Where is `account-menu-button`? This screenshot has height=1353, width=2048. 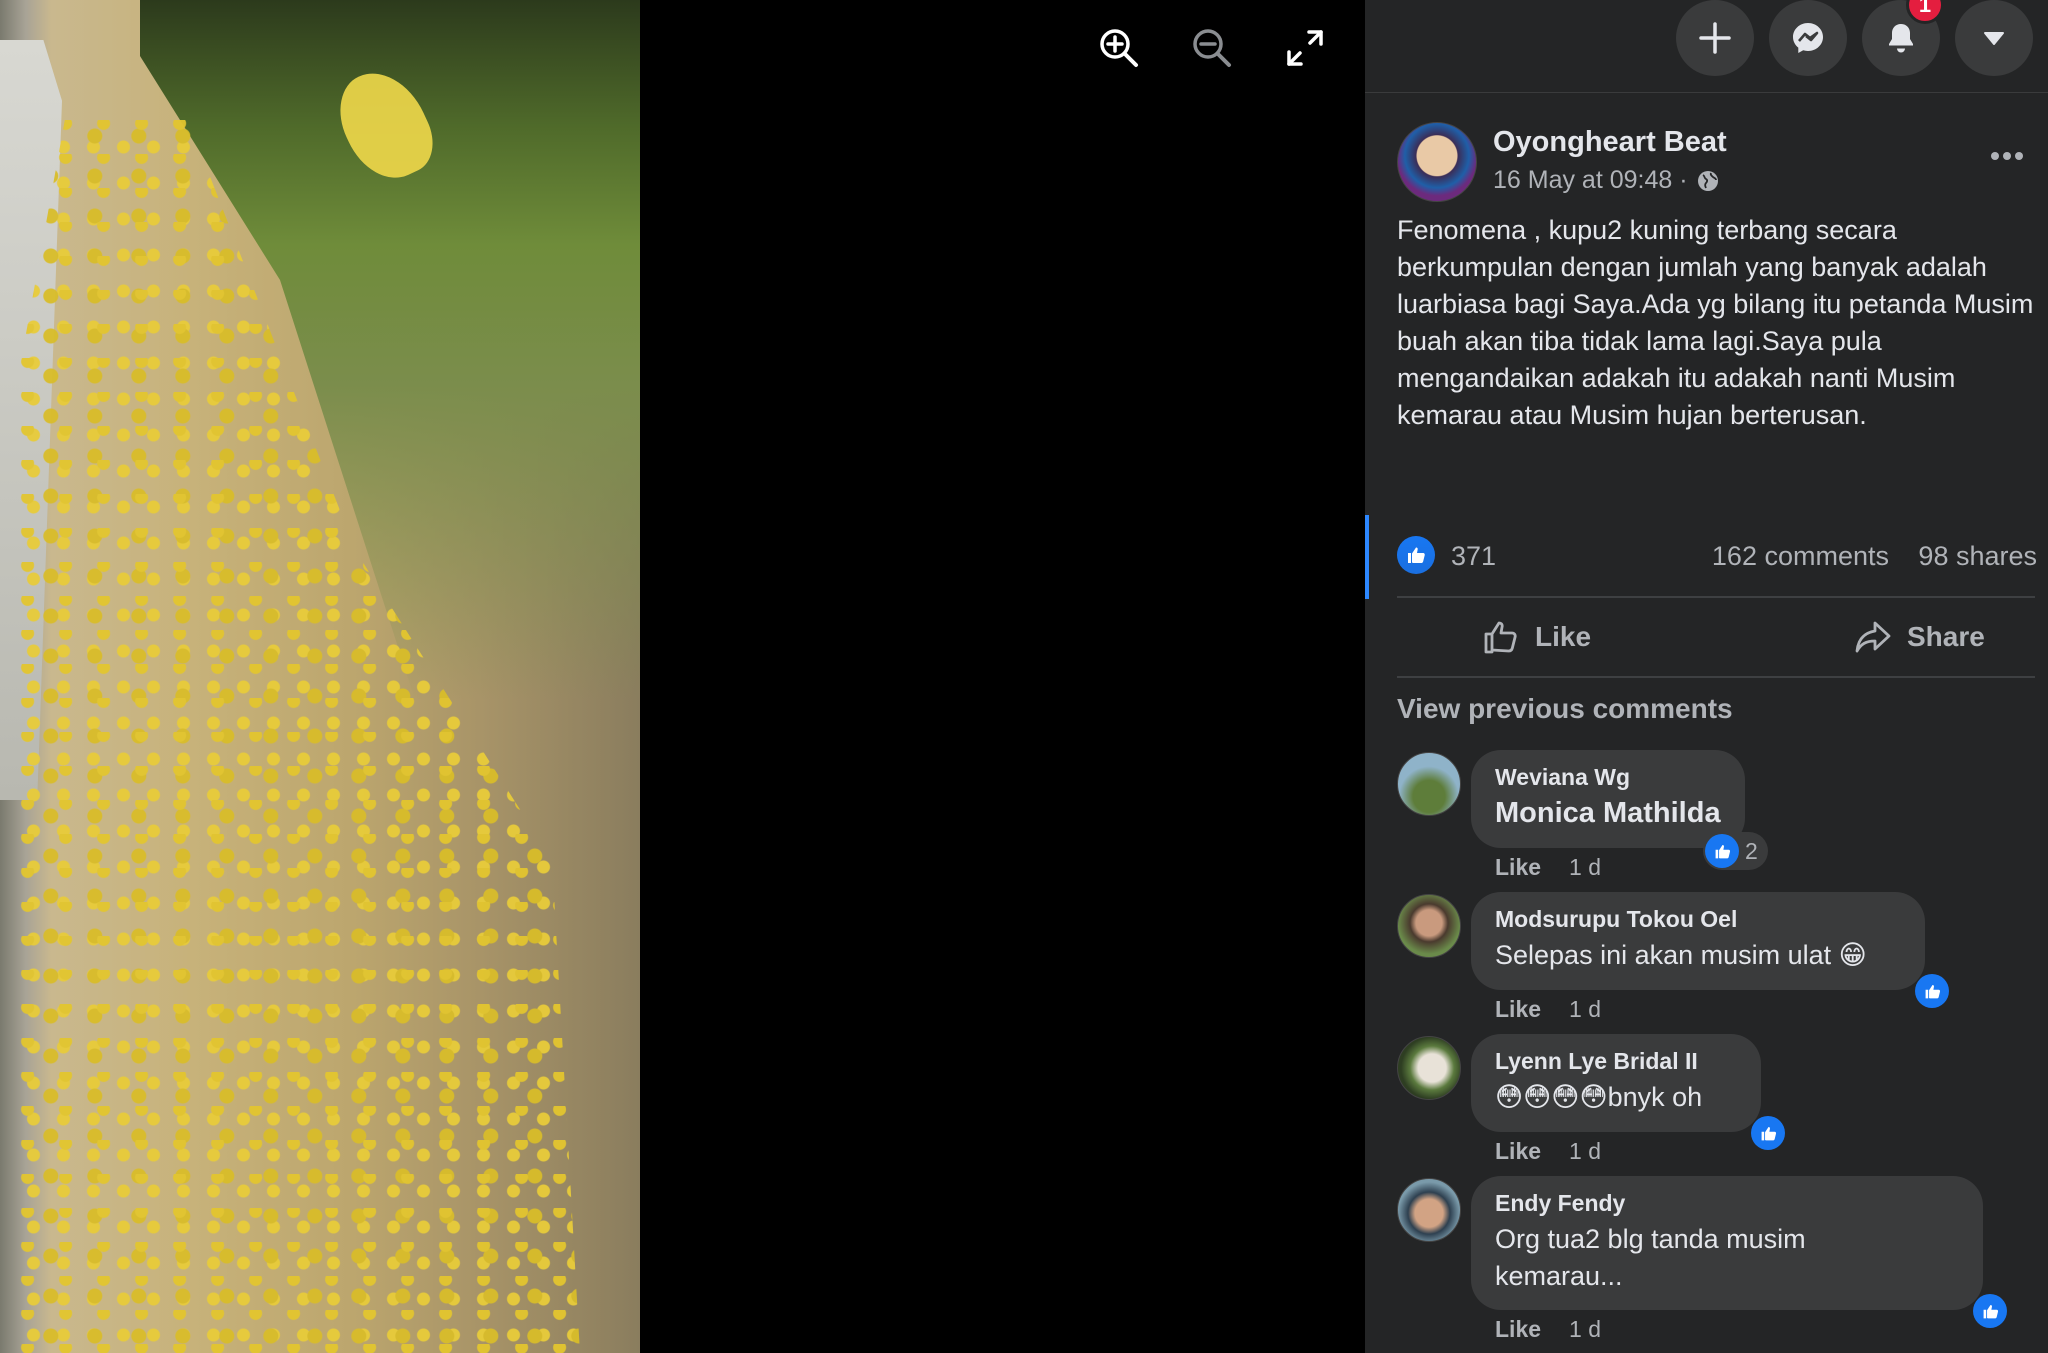
account-menu-button is located at coordinates (1994, 38).